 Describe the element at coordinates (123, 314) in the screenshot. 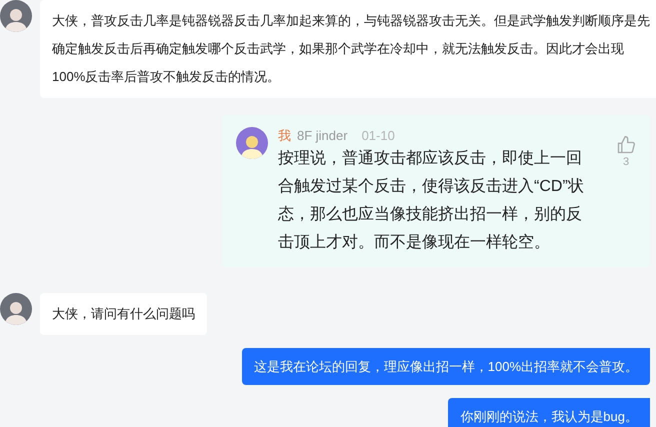

I see `message-bubble: 大侠，请问有什么问题吗` at that location.